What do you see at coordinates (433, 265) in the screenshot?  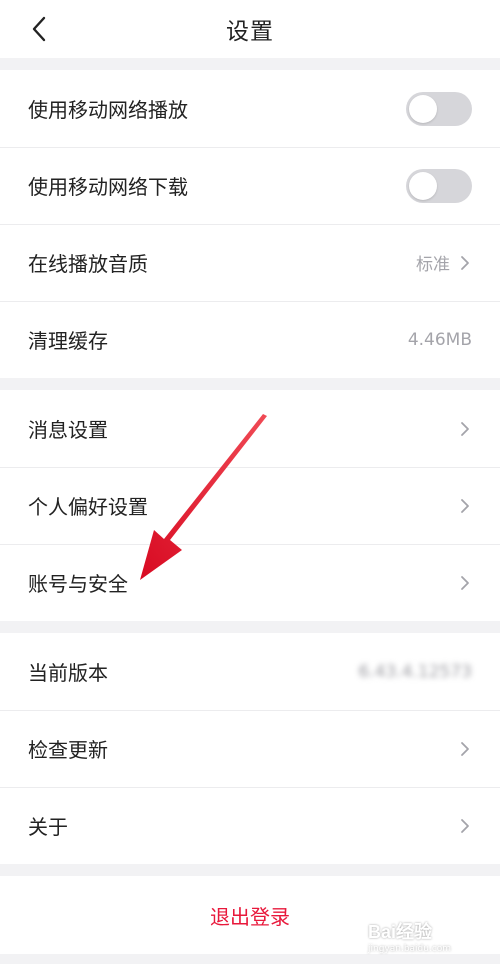 I see `quality-value: 标准` at bounding box center [433, 265].